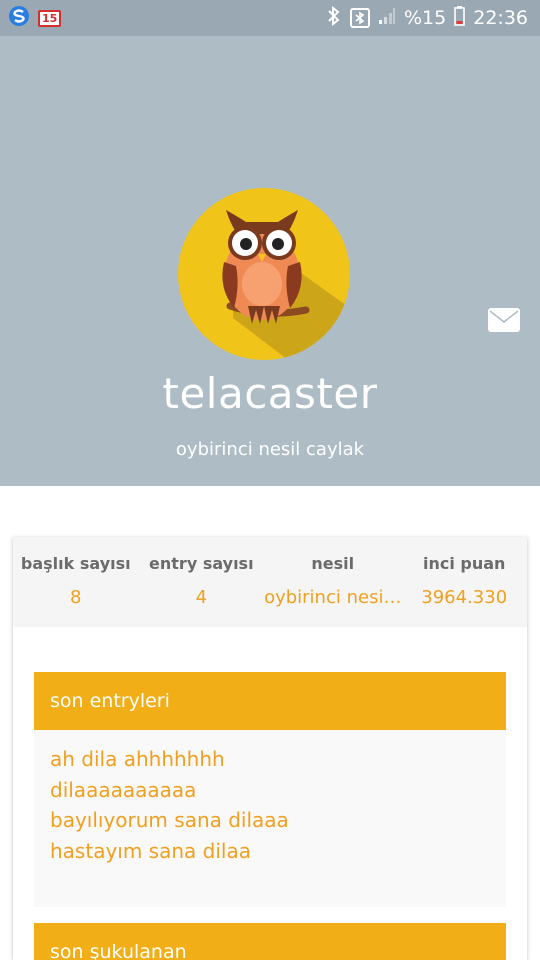 The height and width of the screenshot is (960, 540). What do you see at coordinates (118, 950) in the screenshot?
I see `section-title: son şukulanan` at bounding box center [118, 950].